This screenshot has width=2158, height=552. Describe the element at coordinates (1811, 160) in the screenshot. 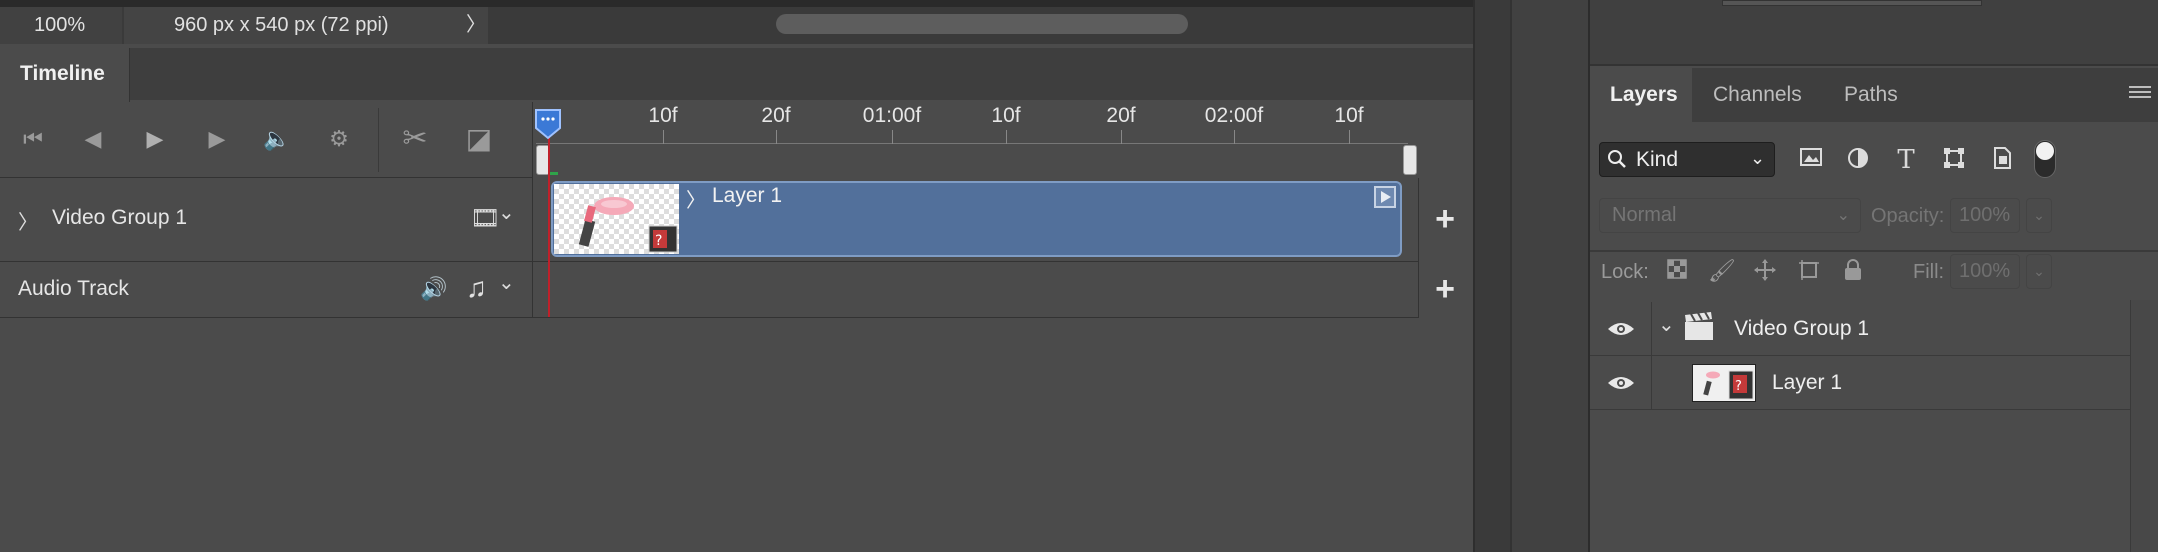

I see `filter-pixel-layers-icon` at that location.